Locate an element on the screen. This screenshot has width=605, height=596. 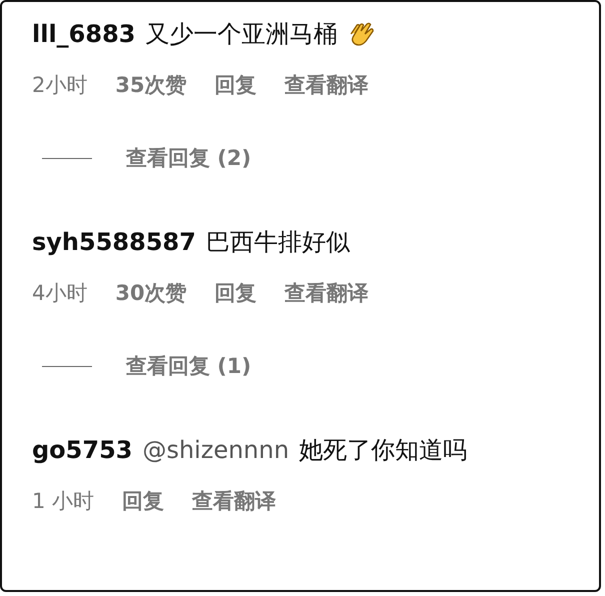
comment-time: 1 小时 is located at coordinates (63, 501).